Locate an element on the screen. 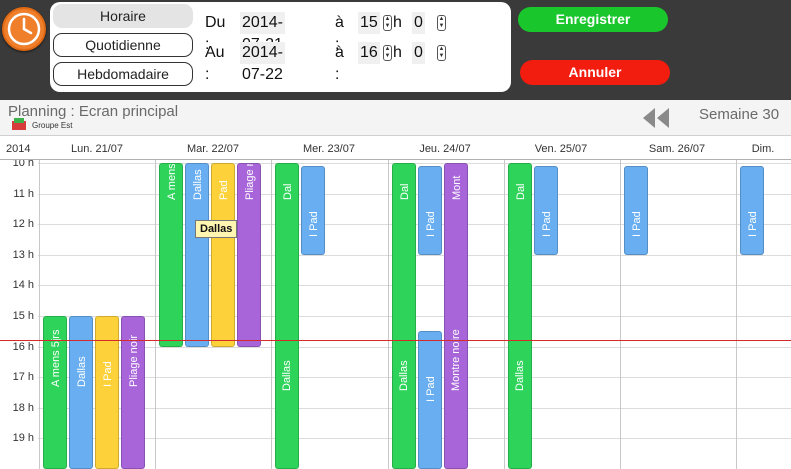 The height and width of the screenshot is (469, 791). to-hour-suffix: h is located at coordinates (397, 52).